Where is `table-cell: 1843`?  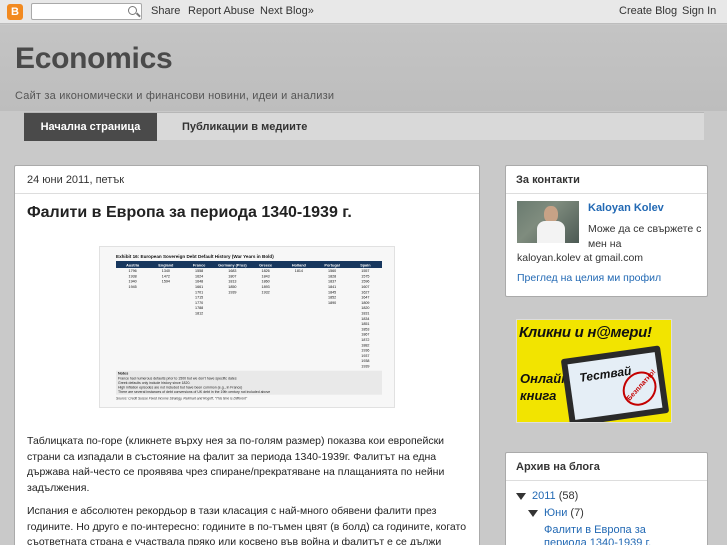
table-cell: 1843 is located at coordinates (266, 276).